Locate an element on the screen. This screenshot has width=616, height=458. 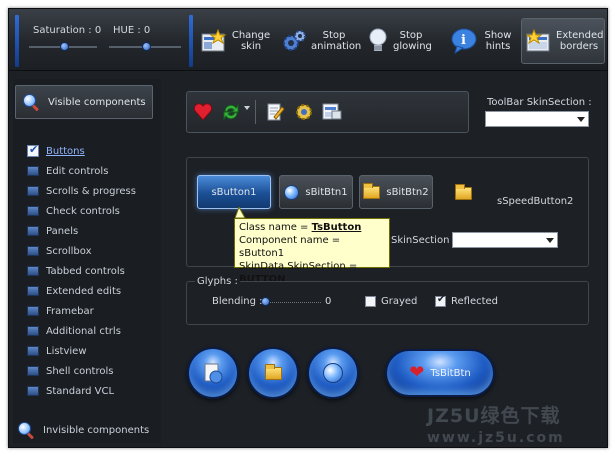
change-skin-button: Change skin is located at coordinates (237, 41).